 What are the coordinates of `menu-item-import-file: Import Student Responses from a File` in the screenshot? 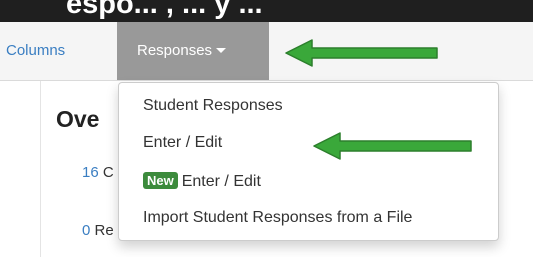 It's located at (277, 218).